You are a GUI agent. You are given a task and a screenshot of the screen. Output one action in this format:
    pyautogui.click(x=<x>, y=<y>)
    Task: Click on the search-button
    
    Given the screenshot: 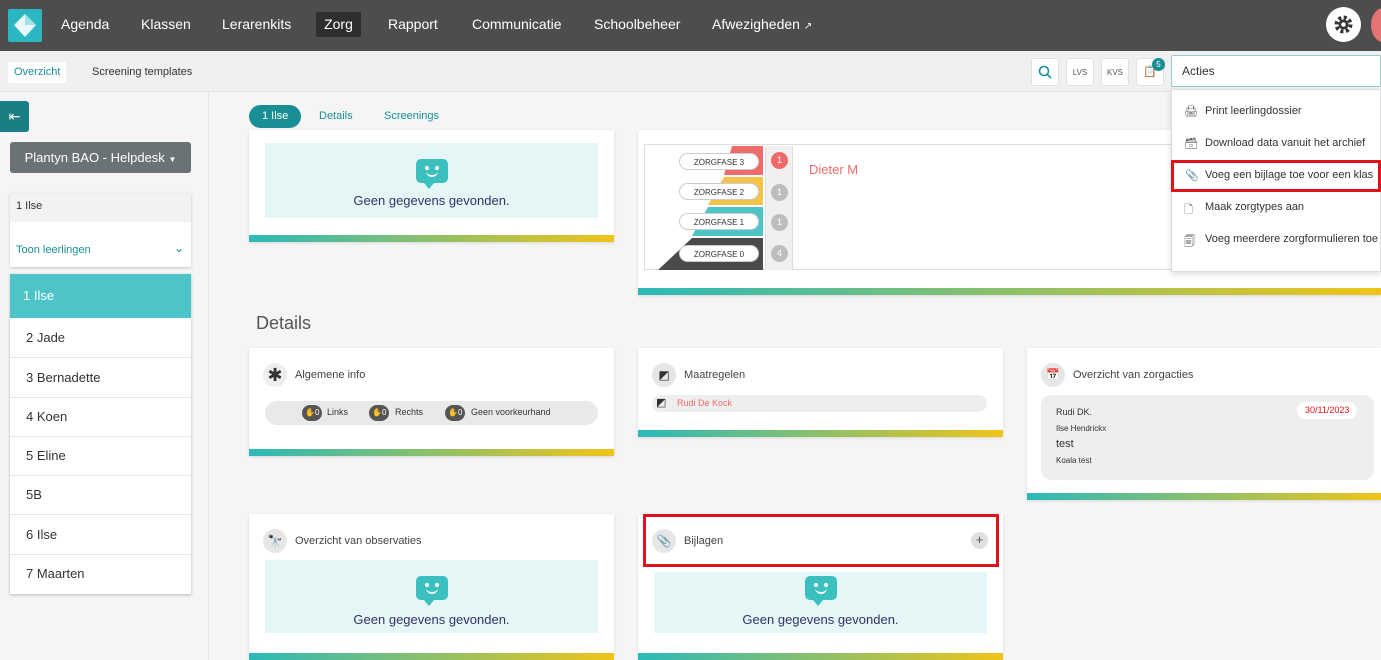 What is the action you would take?
    pyautogui.click(x=1045, y=72)
    